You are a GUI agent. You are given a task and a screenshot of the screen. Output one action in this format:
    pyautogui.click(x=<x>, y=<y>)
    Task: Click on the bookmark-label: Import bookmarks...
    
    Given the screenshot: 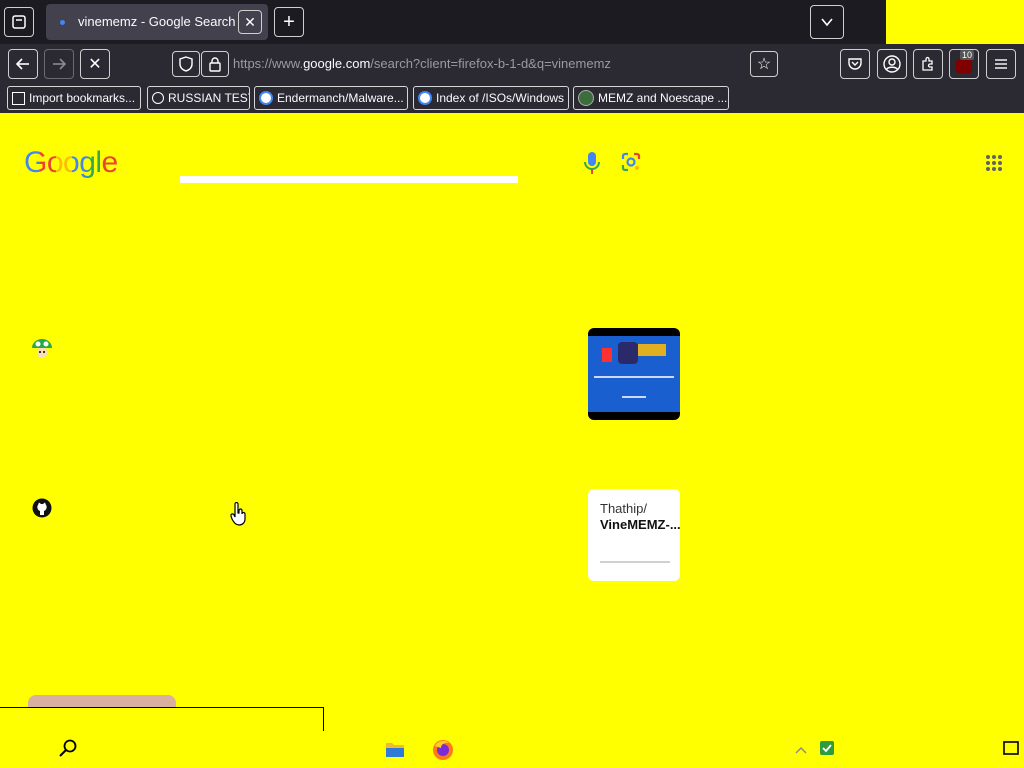 What is the action you would take?
    pyautogui.click(x=82, y=98)
    